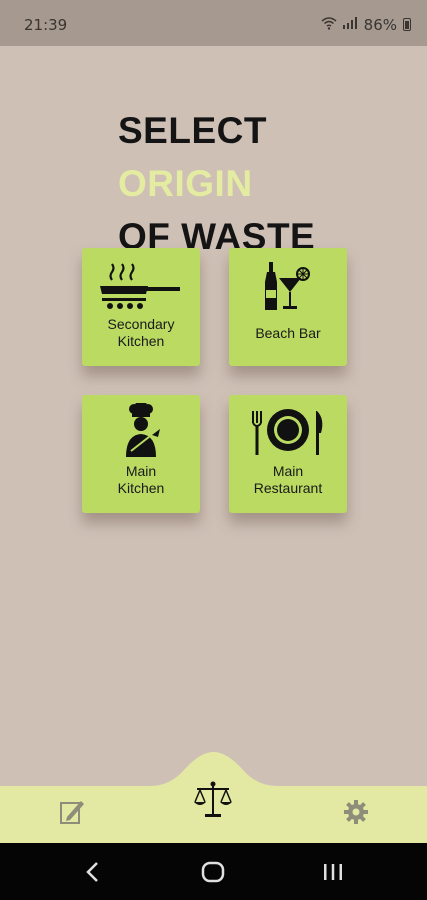 The height and width of the screenshot is (900, 427). What do you see at coordinates (72, 812) in the screenshot?
I see `edit-icon` at bounding box center [72, 812].